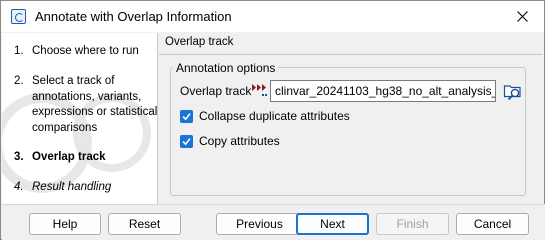 This screenshot has width=545, height=240. Describe the element at coordinates (351, 54) in the screenshot. I see `divider` at that location.